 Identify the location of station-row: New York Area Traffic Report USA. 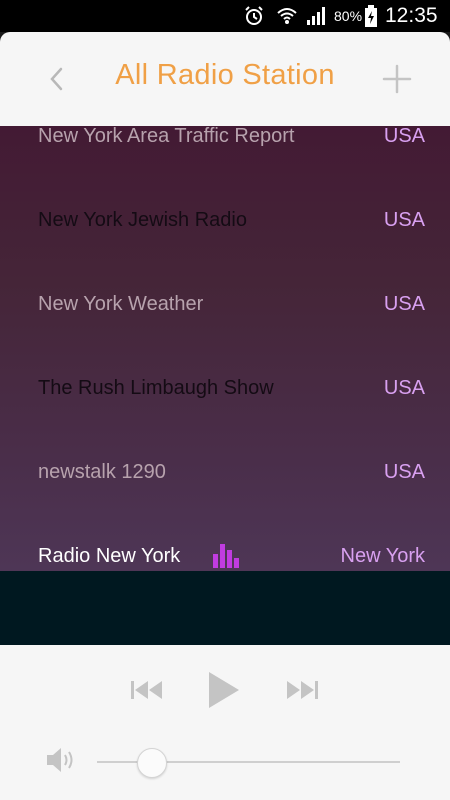
(225, 152).